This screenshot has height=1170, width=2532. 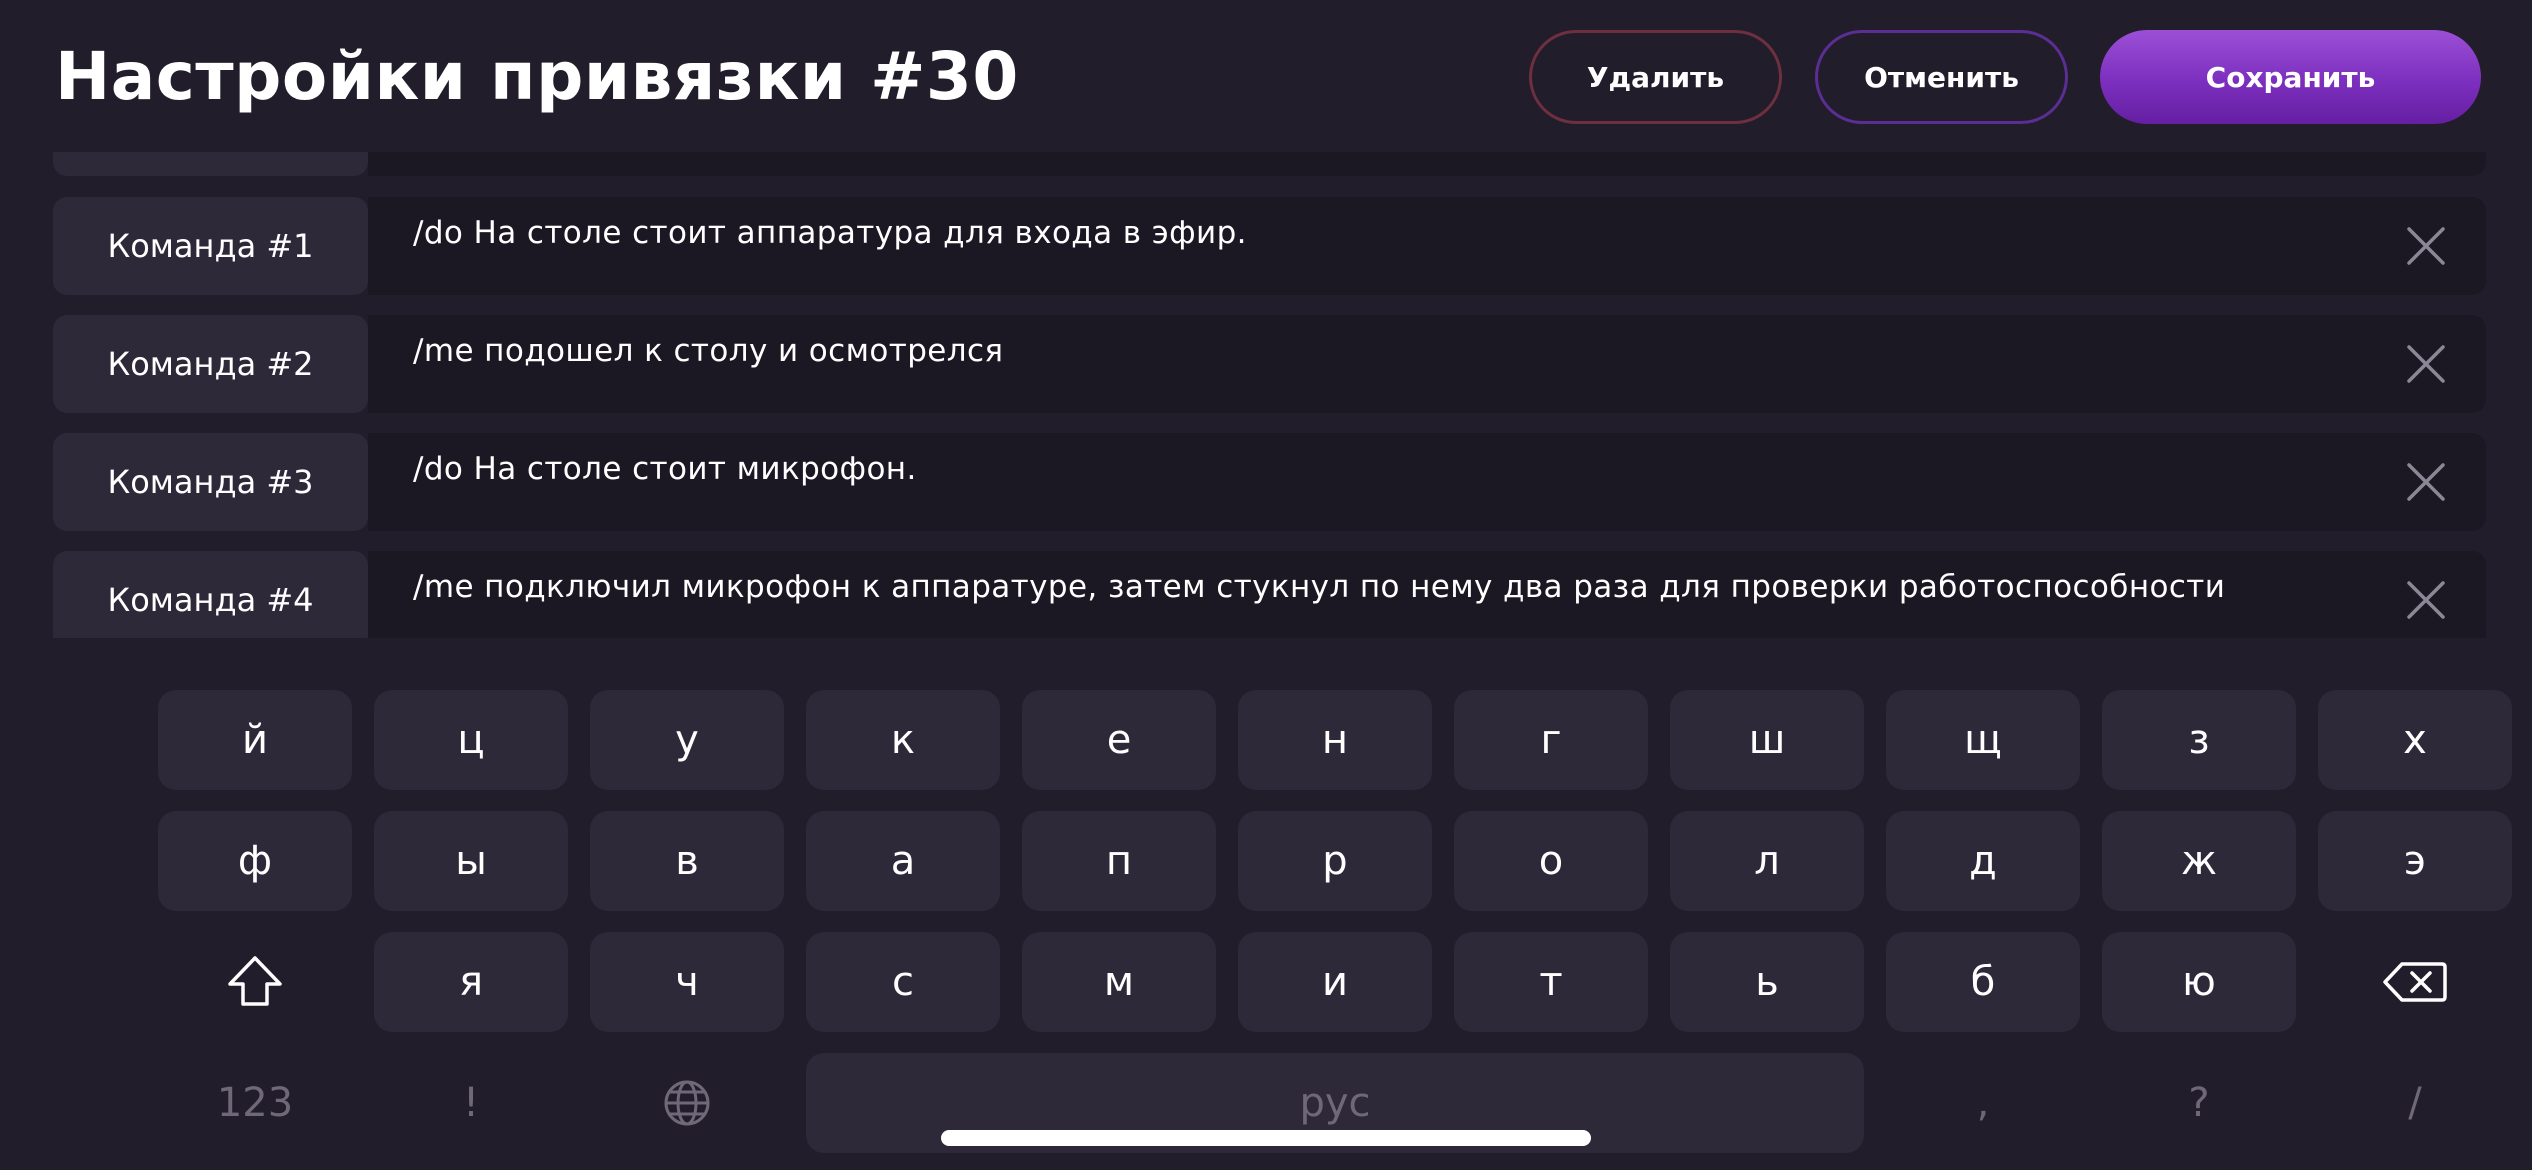 I want to click on key: п, so click(x=1119, y=861).